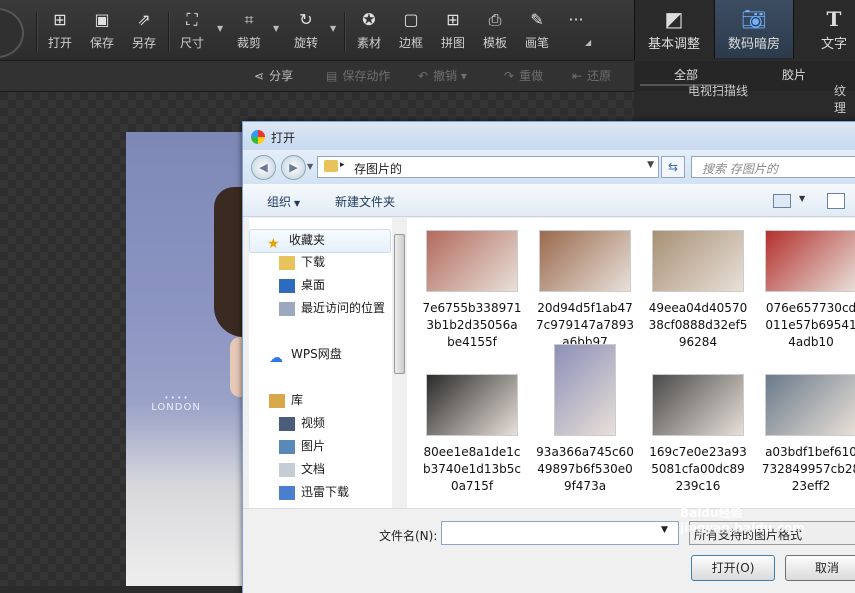 This screenshot has width=855, height=593. I want to click on address-dropdown-icon: ▼, so click(650, 165).